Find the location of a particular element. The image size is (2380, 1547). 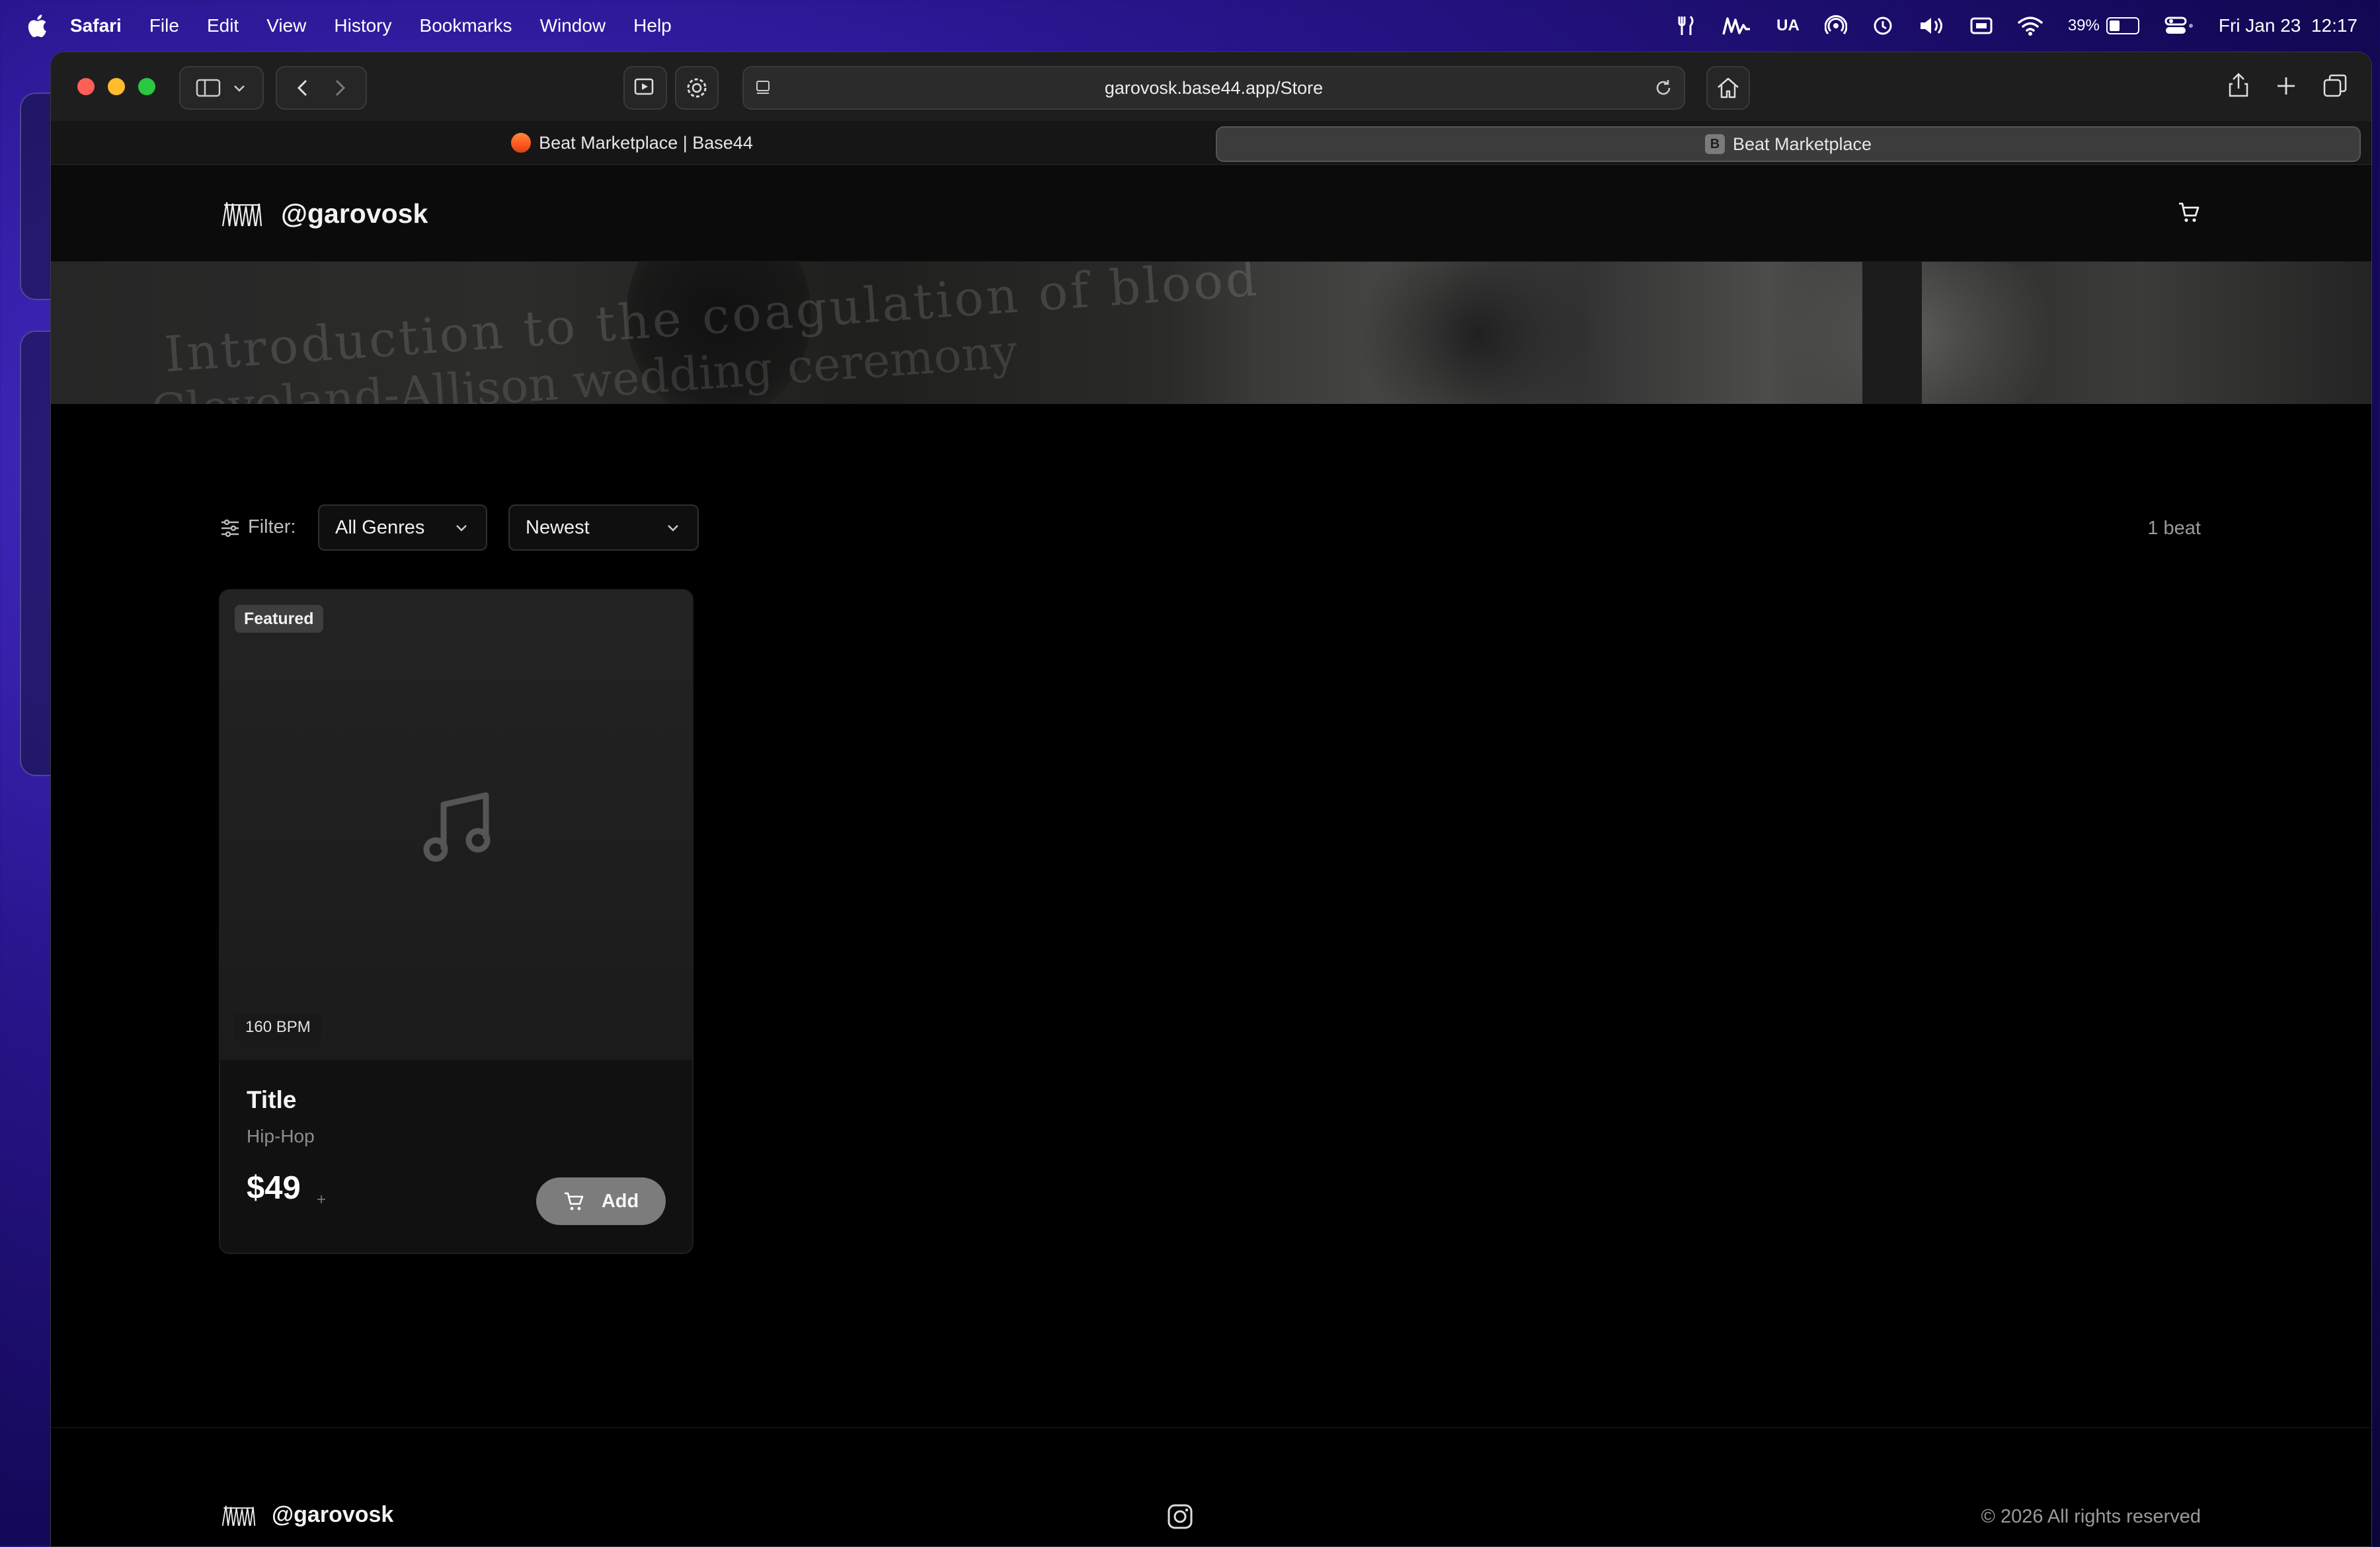

forward-icon is located at coordinates (339, 88).